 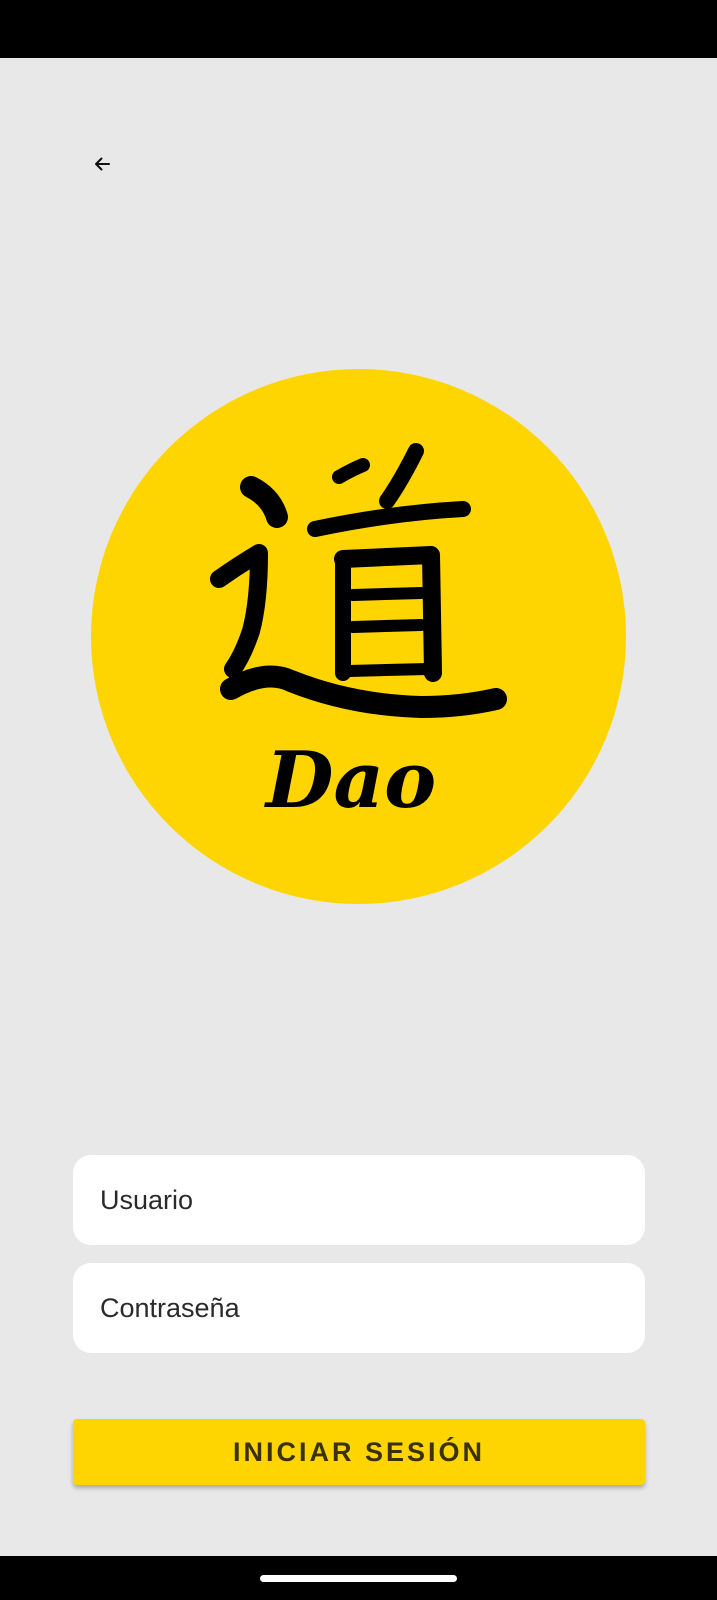 I want to click on dao-character-glyph, so click(x=358, y=580).